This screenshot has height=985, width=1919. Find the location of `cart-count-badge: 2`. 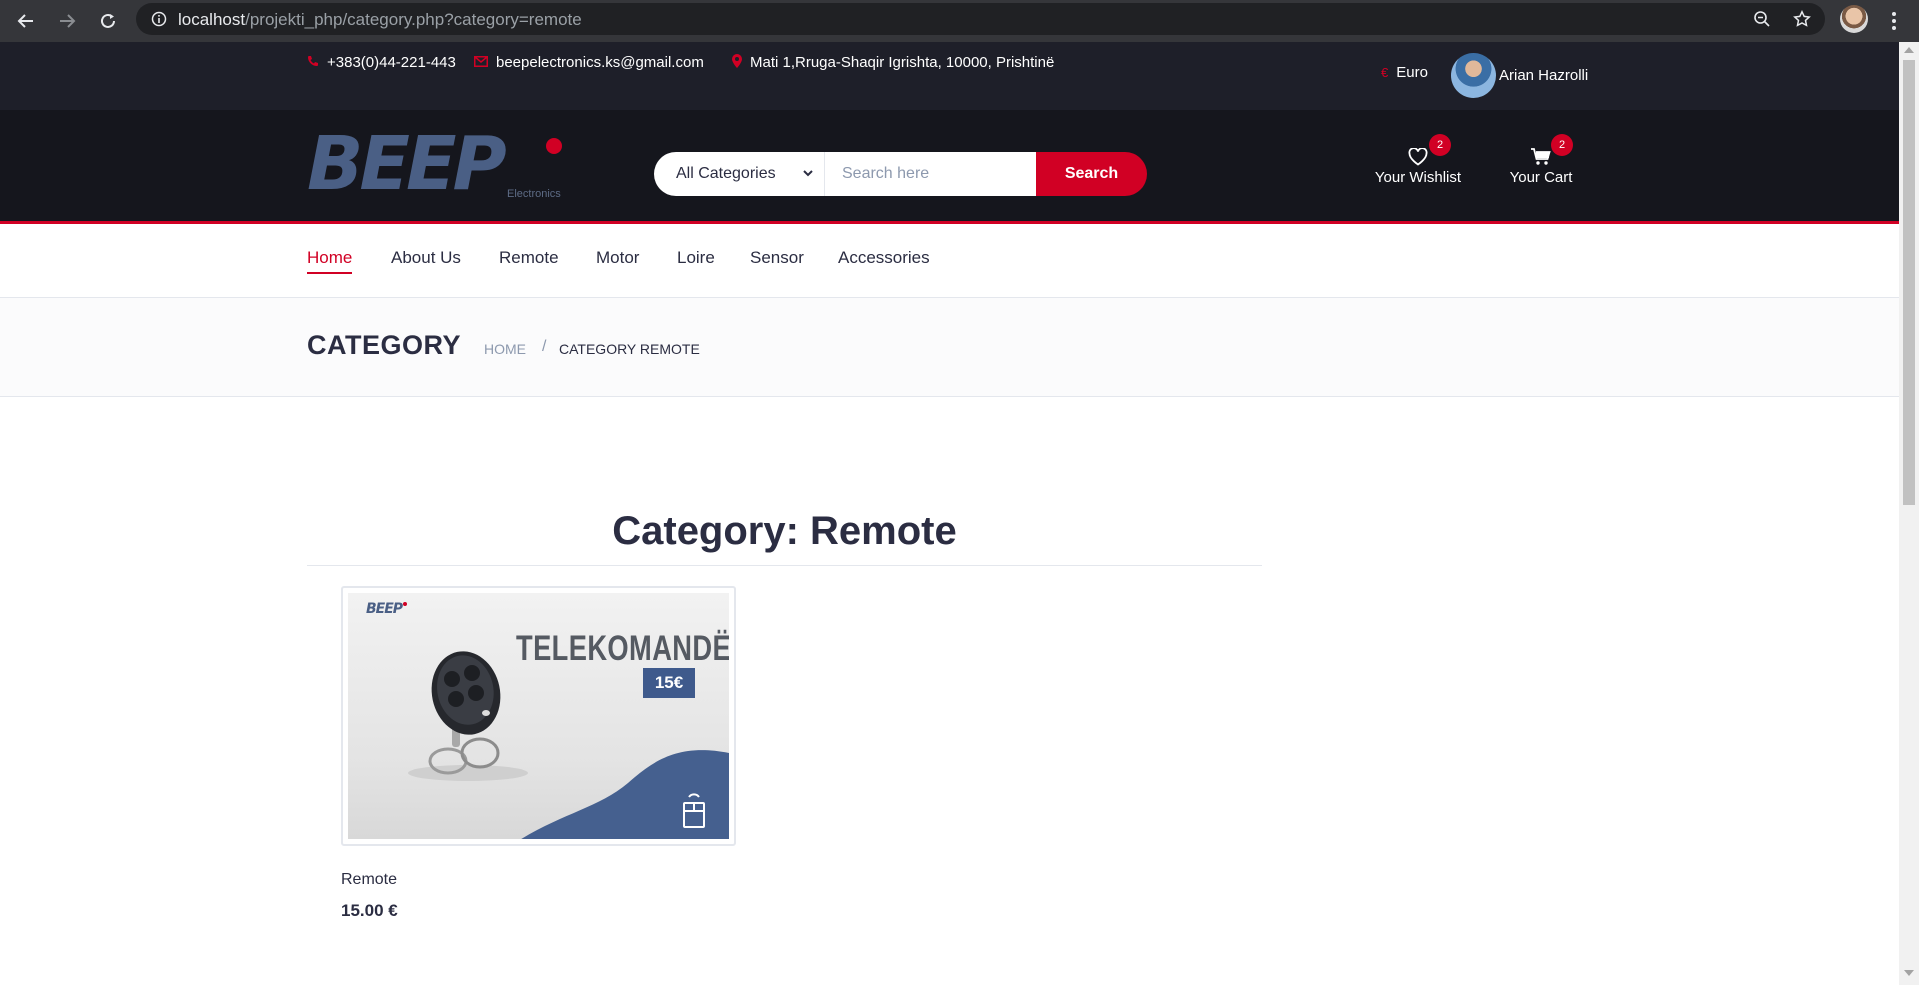

cart-count-badge: 2 is located at coordinates (1562, 145).